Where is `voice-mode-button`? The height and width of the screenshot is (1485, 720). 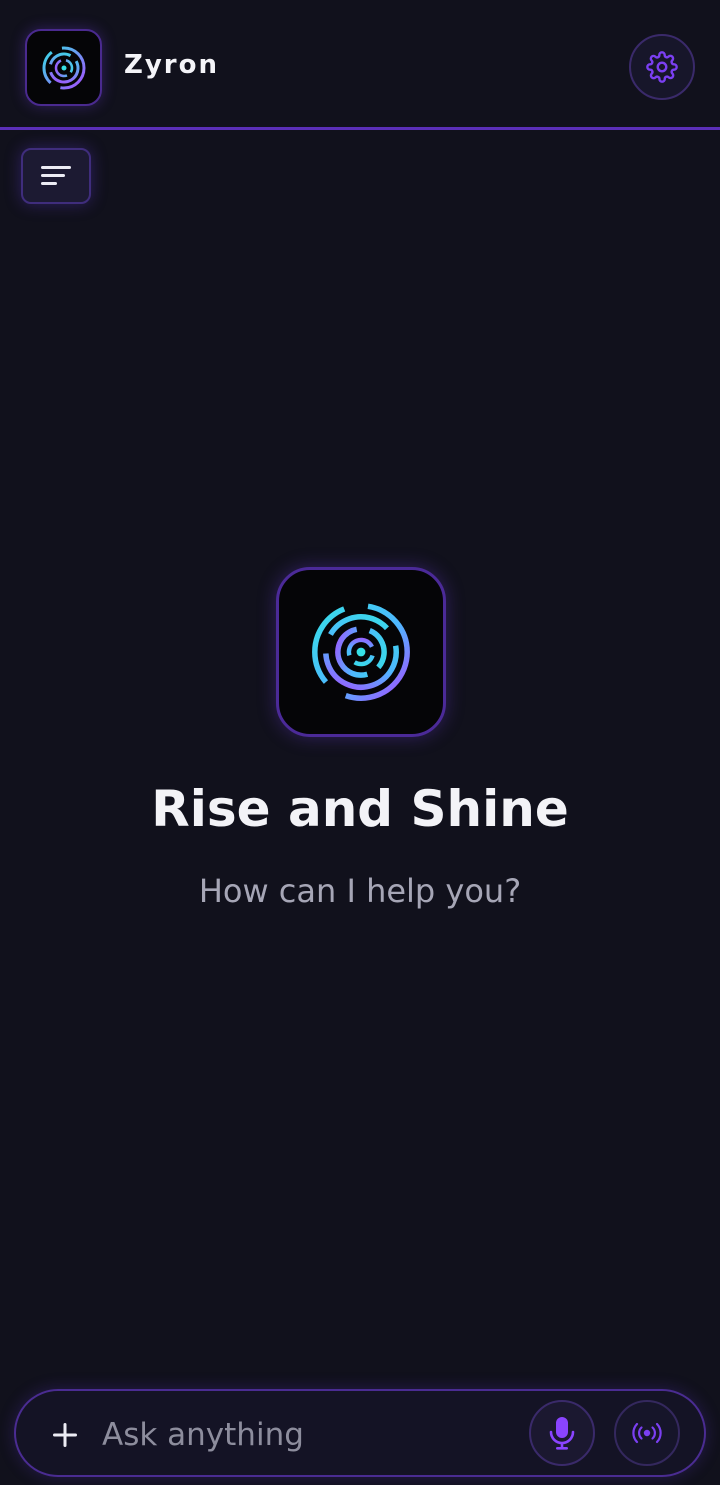
voice-mode-button is located at coordinates (647, 1433).